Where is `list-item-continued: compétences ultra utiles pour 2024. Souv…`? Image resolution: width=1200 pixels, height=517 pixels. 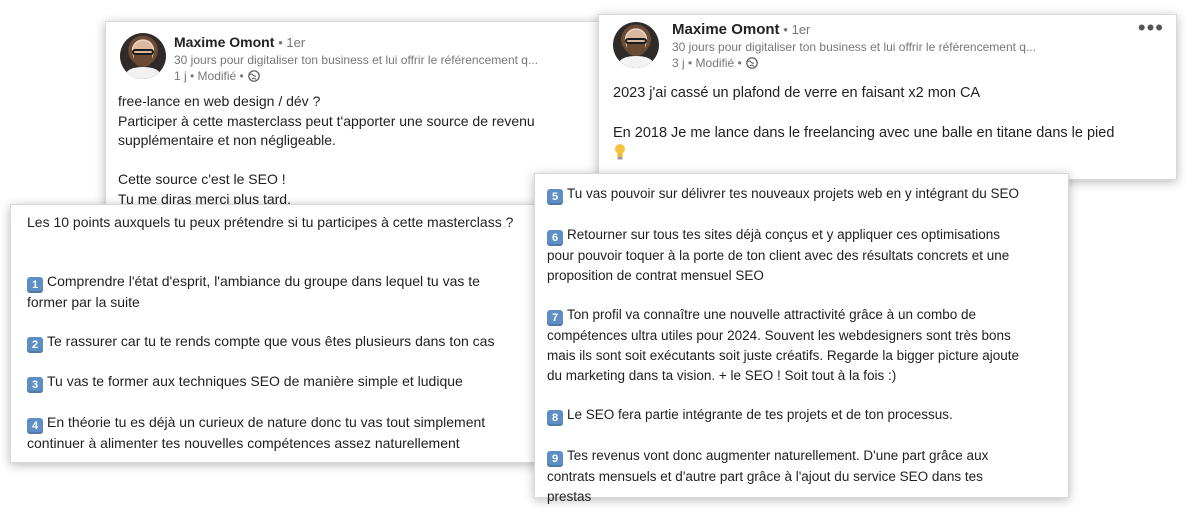
list-item-continued: compétences ultra utiles pour 2024. Souv… is located at coordinates (779, 336).